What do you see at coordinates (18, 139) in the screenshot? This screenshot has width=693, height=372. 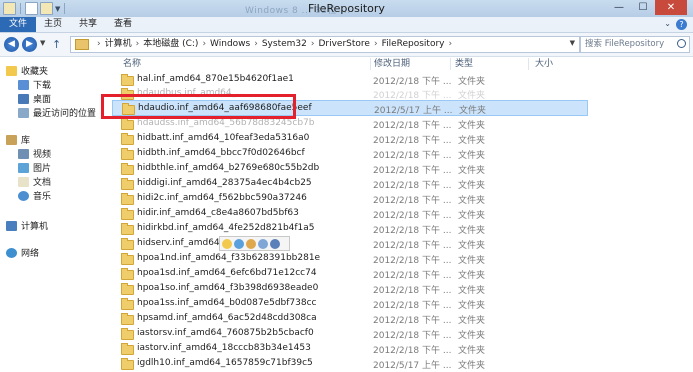 I see `sidebar-item-libraries: 库` at bounding box center [18, 139].